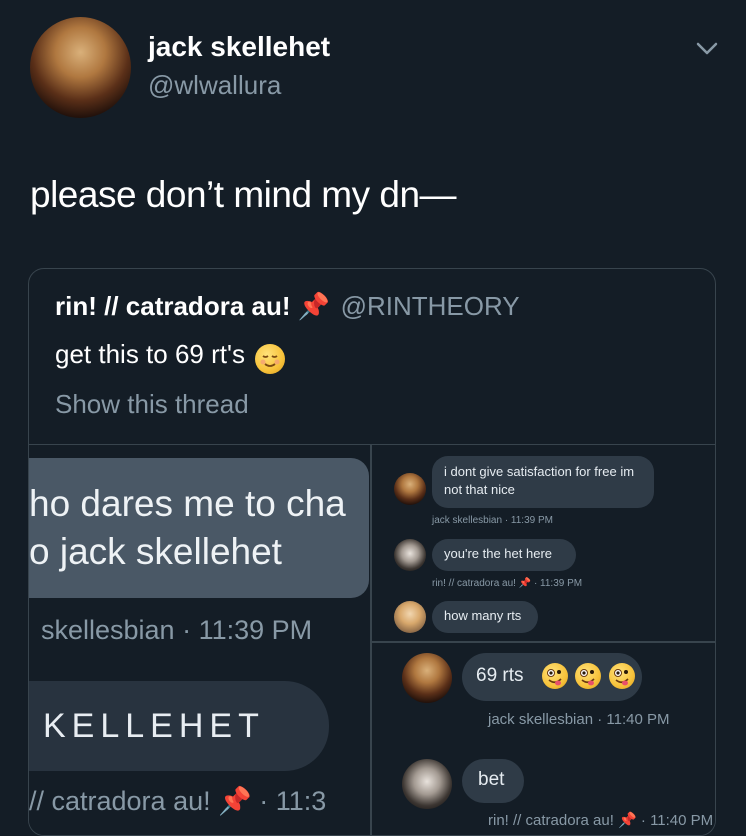  I want to click on quoted-text: get this to 69 rt's, so click(150, 354).